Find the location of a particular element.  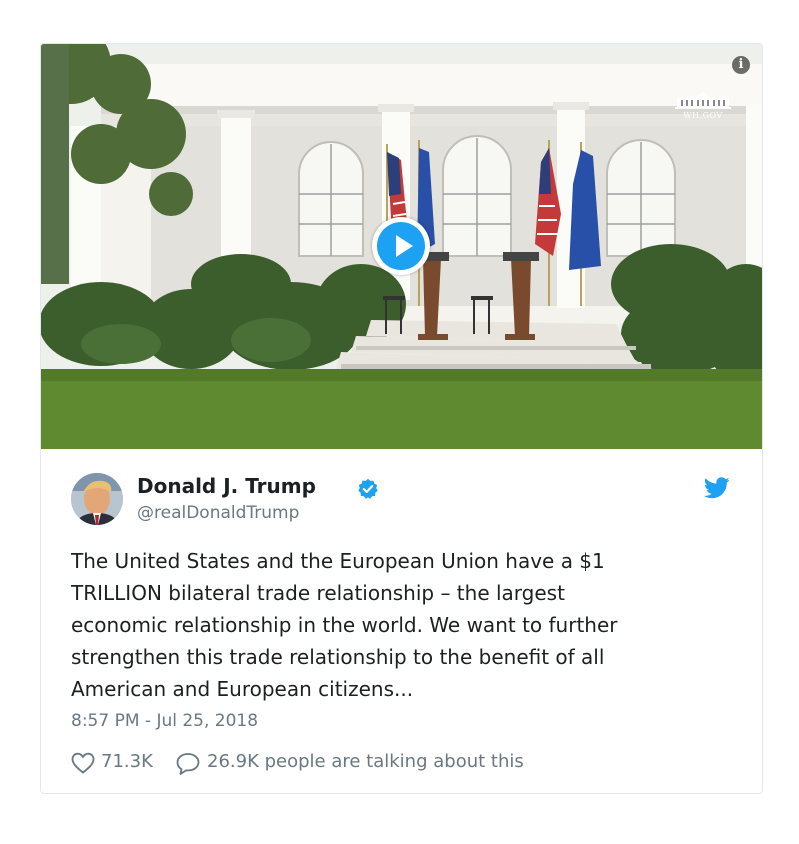

play-button-circle is located at coordinates (401, 246).